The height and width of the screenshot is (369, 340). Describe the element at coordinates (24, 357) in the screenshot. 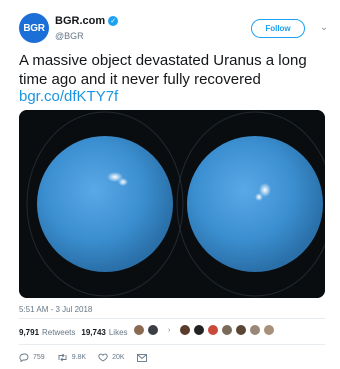

I see `reply-icon` at that location.